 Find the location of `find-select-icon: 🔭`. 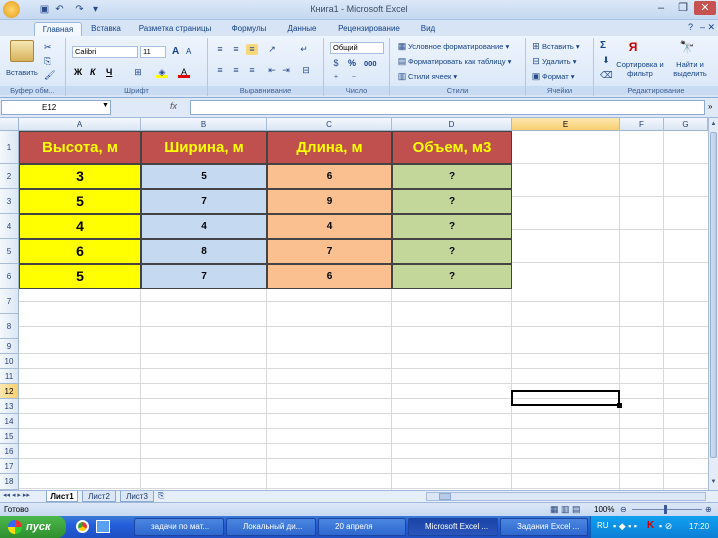

find-select-icon: 🔭 is located at coordinates (687, 49).